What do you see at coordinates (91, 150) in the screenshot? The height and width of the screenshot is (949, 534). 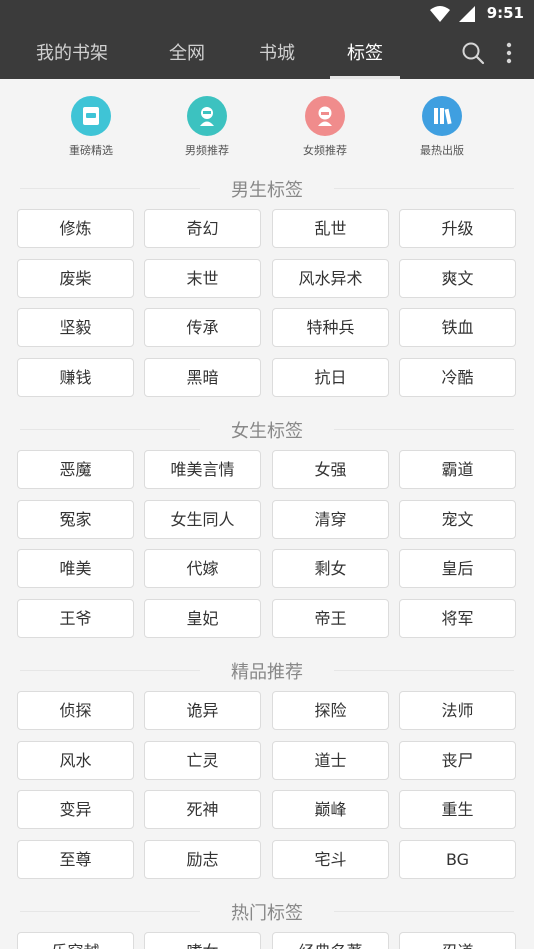 I see `quick-link-label: 重磅精选` at bounding box center [91, 150].